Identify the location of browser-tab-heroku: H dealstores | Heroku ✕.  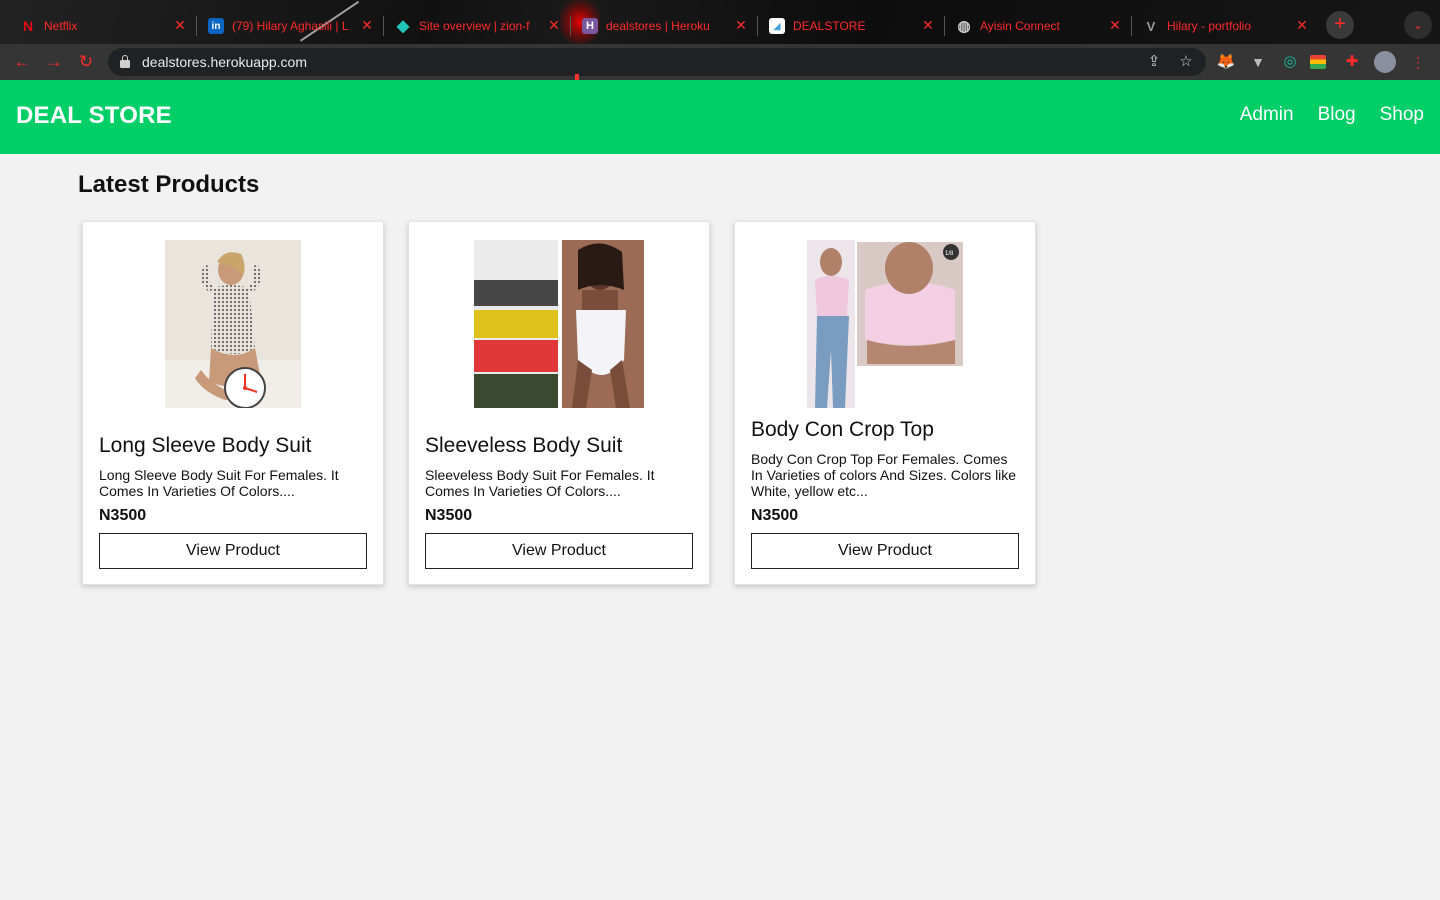
(663, 26).